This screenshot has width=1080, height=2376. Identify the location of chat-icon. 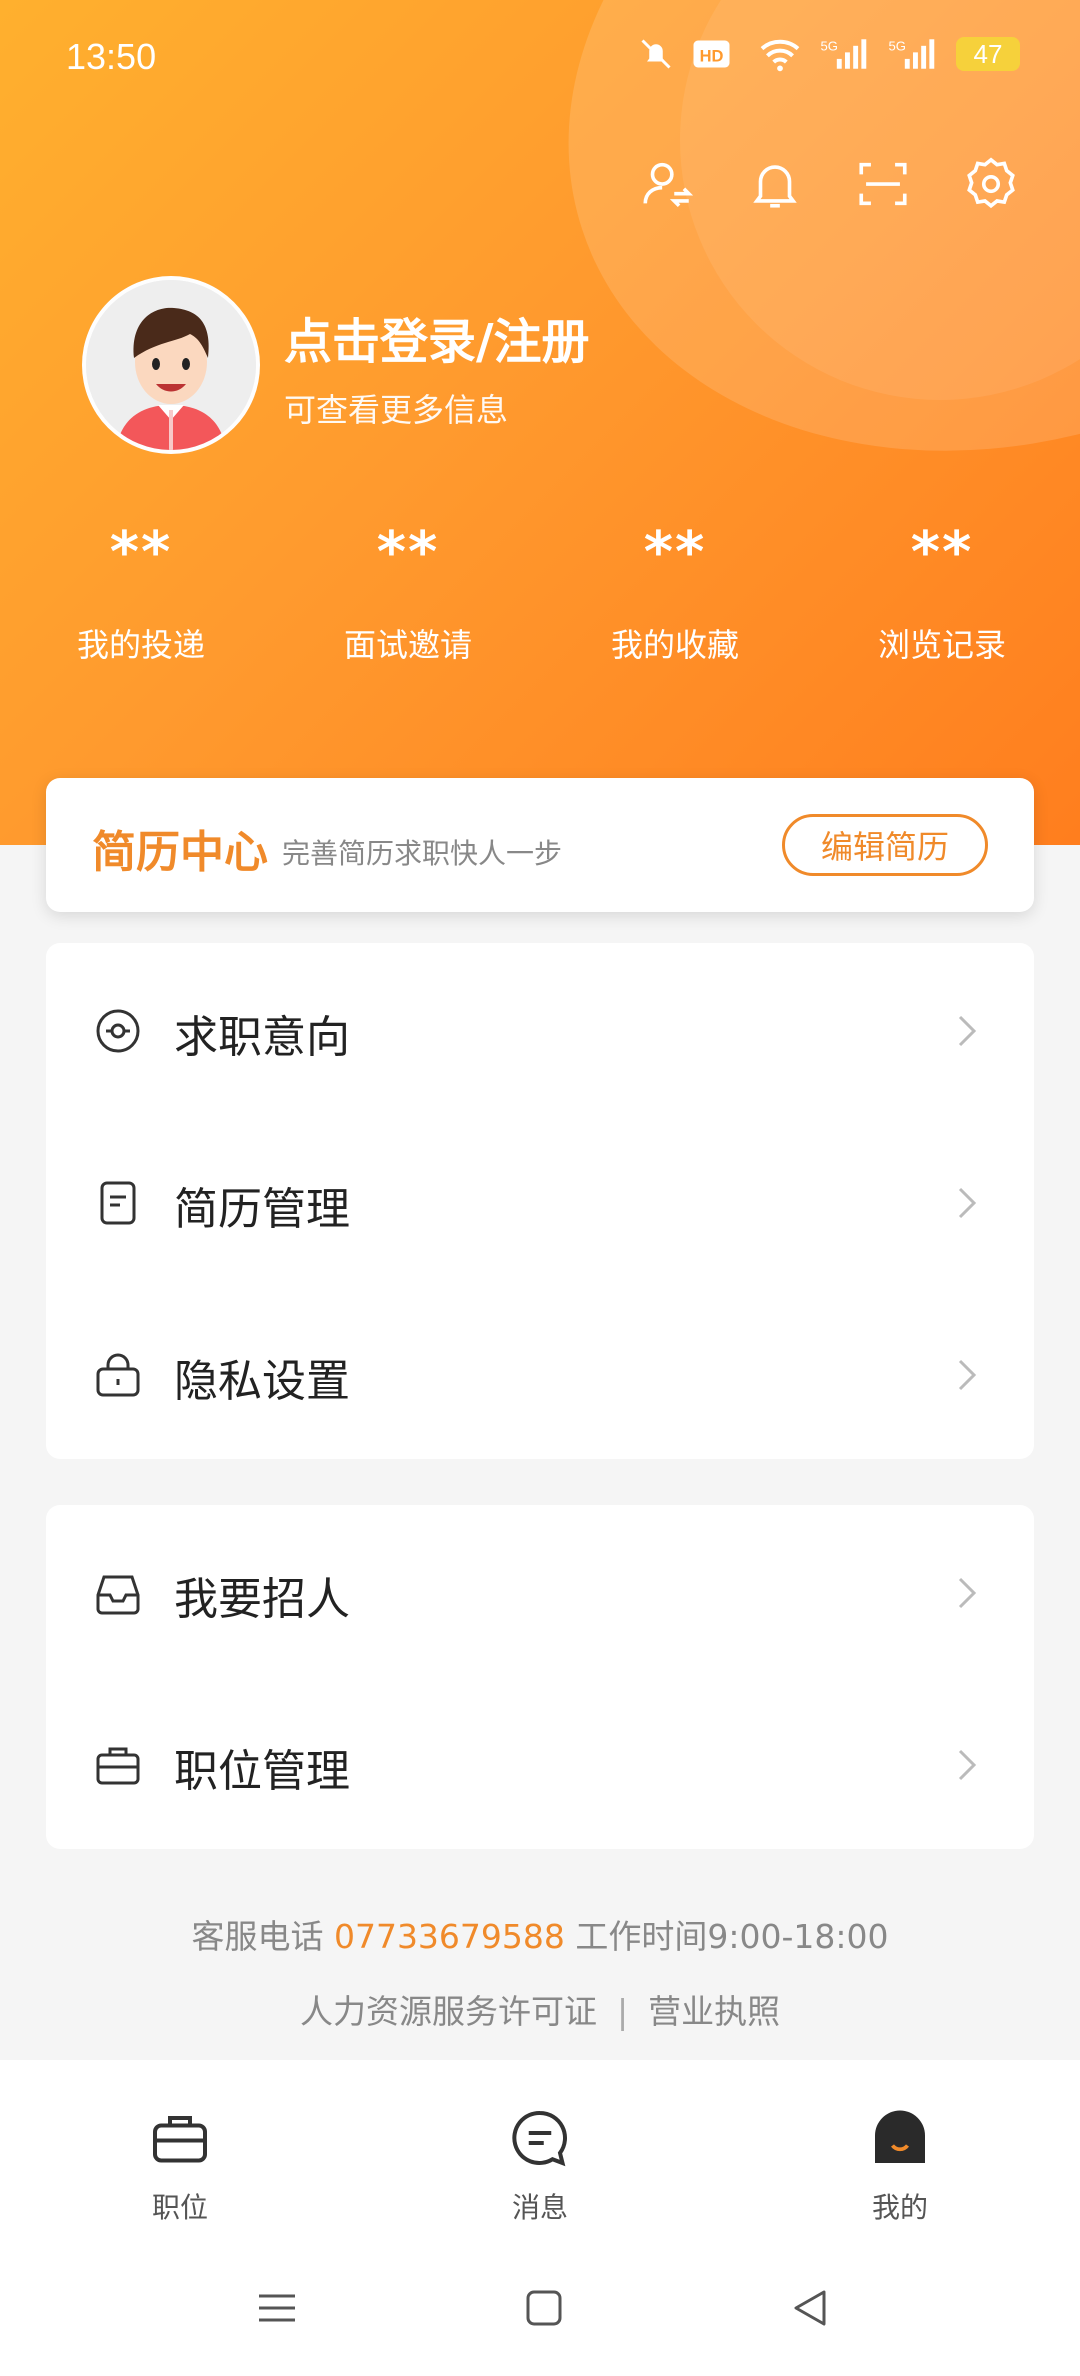
(539, 2138).